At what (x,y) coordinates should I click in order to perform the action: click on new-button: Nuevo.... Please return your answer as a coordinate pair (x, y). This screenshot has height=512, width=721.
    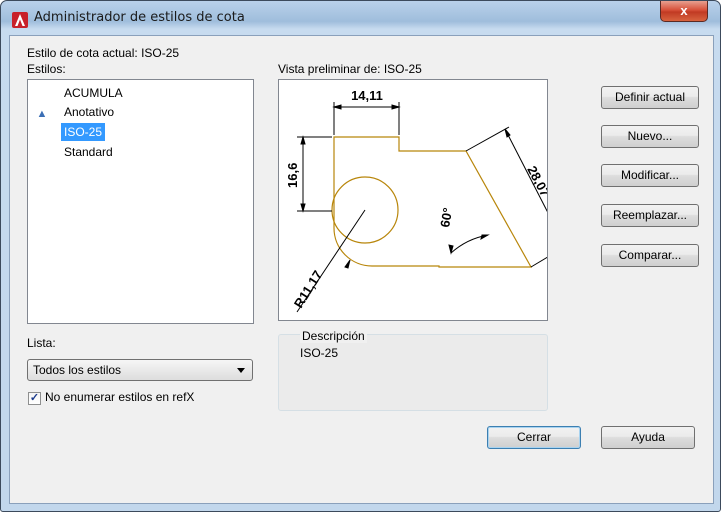
    Looking at the image, I should click on (650, 136).